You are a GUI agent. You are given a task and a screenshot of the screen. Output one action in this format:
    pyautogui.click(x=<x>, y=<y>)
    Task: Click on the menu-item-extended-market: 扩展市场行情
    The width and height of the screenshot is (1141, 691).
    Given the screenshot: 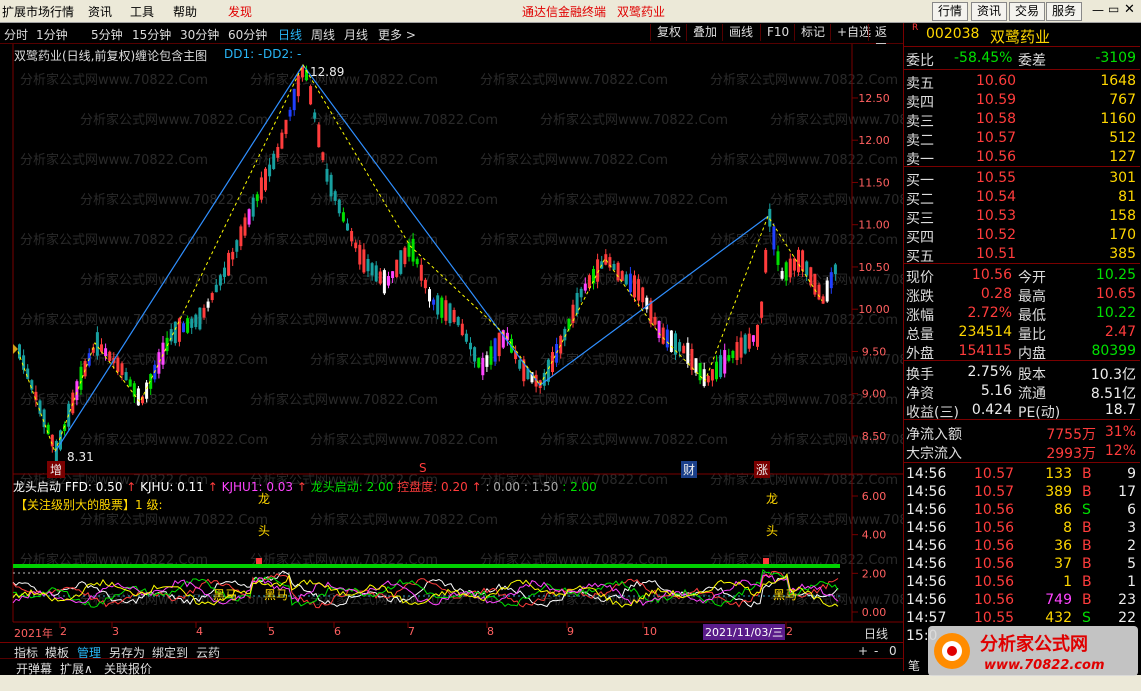 What is the action you would take?
    pyautogui.click(x=38, y=11)
    